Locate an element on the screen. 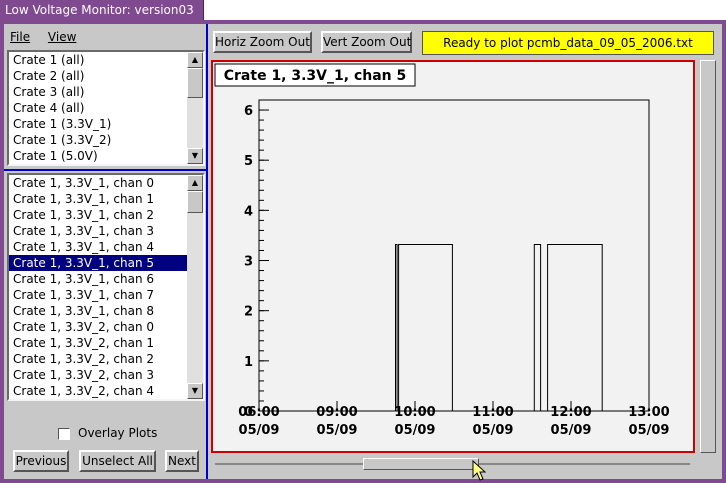 The image size is (726, 483). next-button: Next is located at coordinates (182, 461).